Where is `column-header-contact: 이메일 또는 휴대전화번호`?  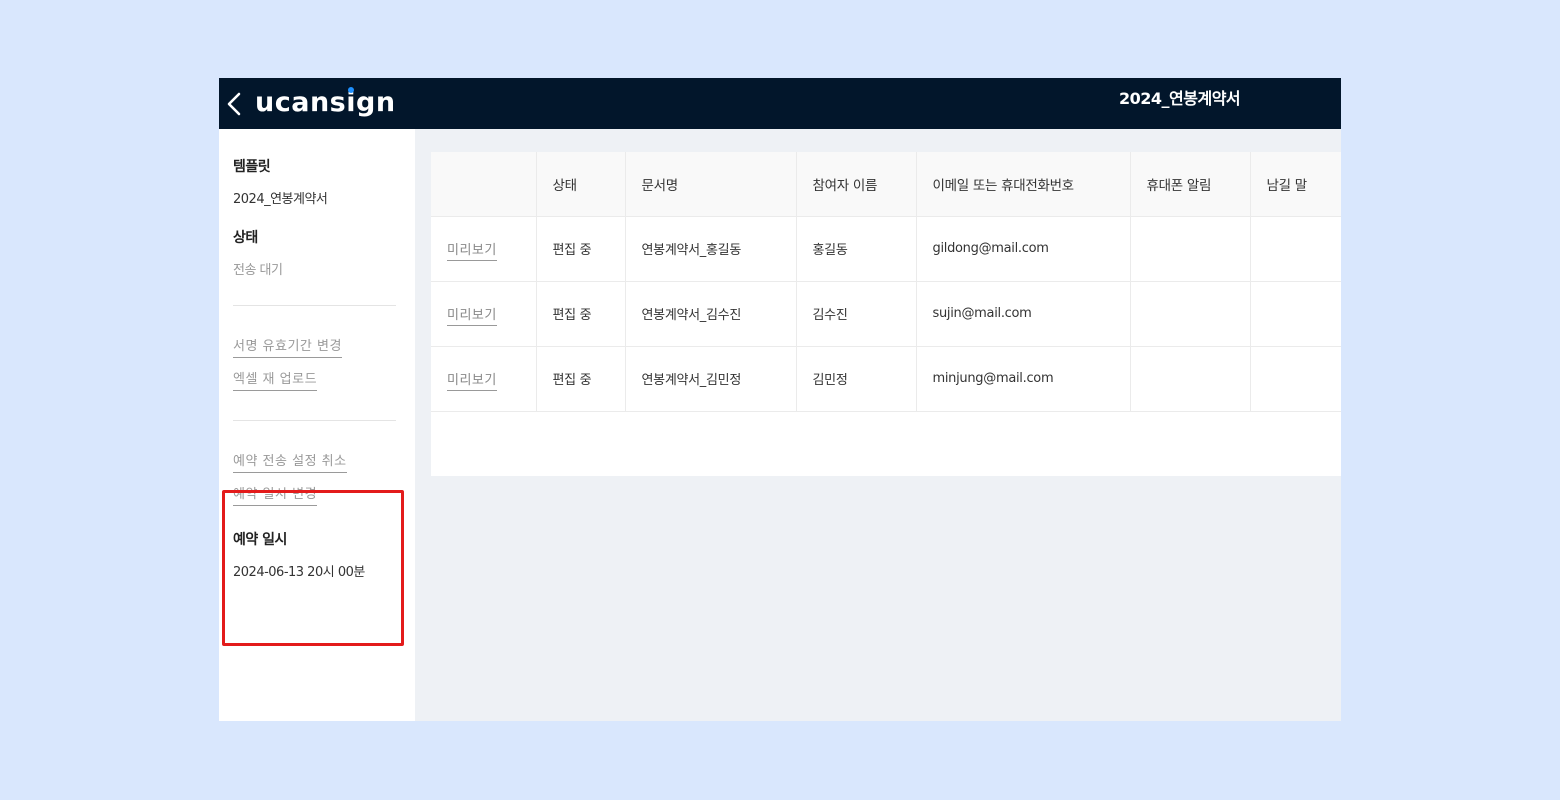 column-header-contact: 이메일 또는 휴대전화번호 is located at coordinates (1023, 184).